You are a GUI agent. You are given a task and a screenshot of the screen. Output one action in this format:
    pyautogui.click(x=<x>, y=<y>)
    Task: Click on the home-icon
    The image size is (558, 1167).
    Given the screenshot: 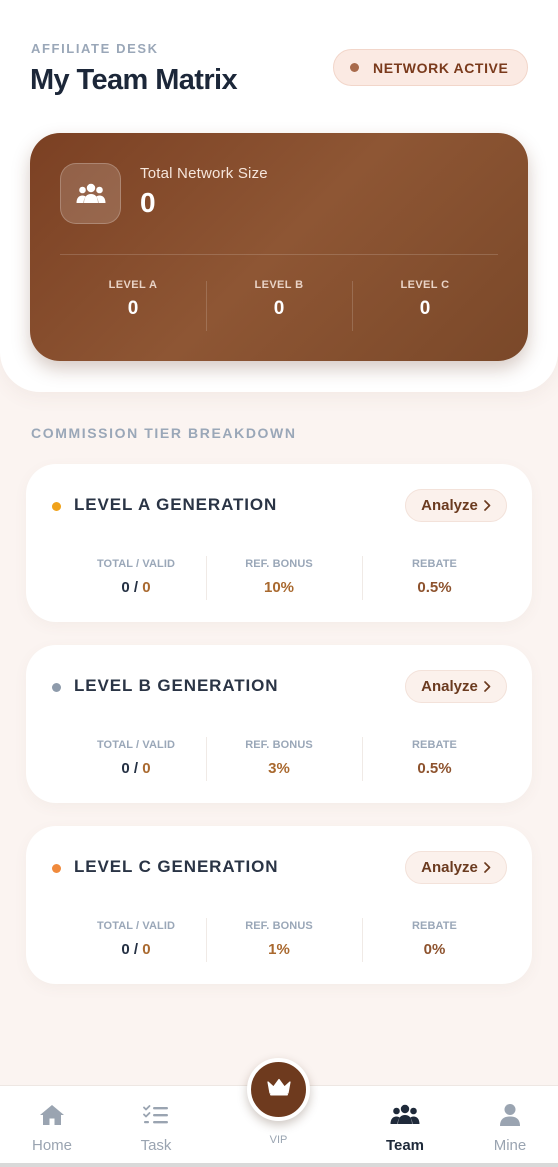 What is the action you would take?
    pyautogui.click(x=52, y=1115)
    